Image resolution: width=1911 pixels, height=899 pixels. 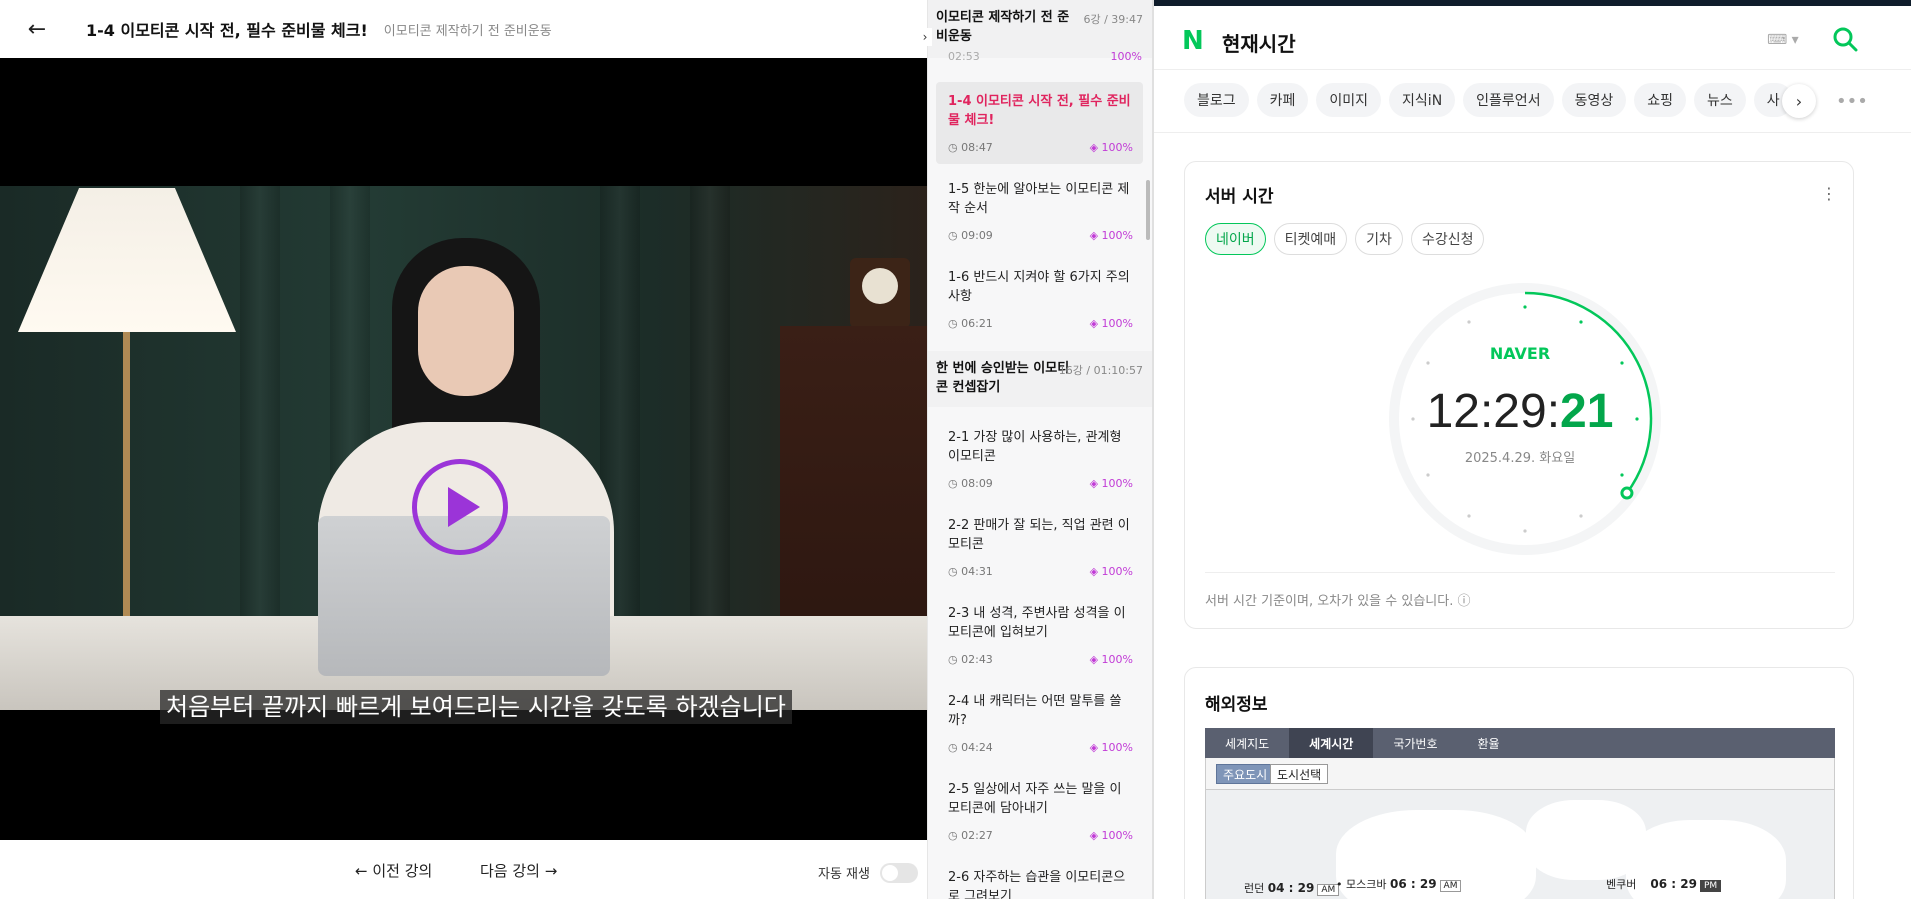 What do you see at coordinates (1415, 743) in the screenshot?
I see `tab-country-code: 국가번호` at bounding box center [1415, 743].